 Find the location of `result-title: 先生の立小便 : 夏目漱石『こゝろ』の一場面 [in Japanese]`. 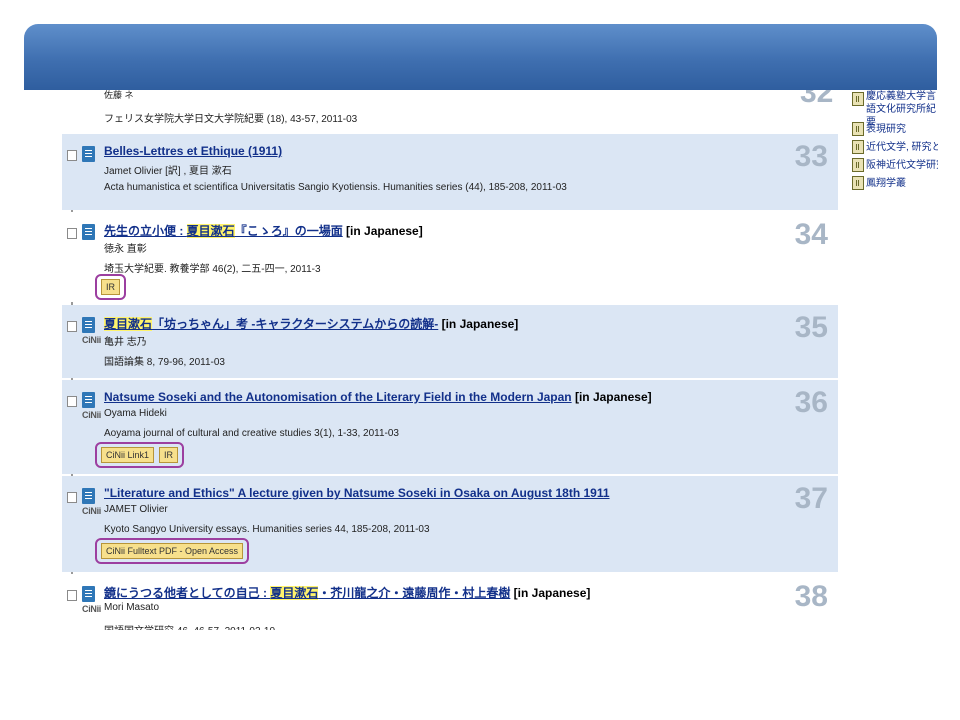

result-title: 先生の立小便 : 夏目漱石『こゝろ』の一場面 [in Japanese] is located at coordinates (263, 230).